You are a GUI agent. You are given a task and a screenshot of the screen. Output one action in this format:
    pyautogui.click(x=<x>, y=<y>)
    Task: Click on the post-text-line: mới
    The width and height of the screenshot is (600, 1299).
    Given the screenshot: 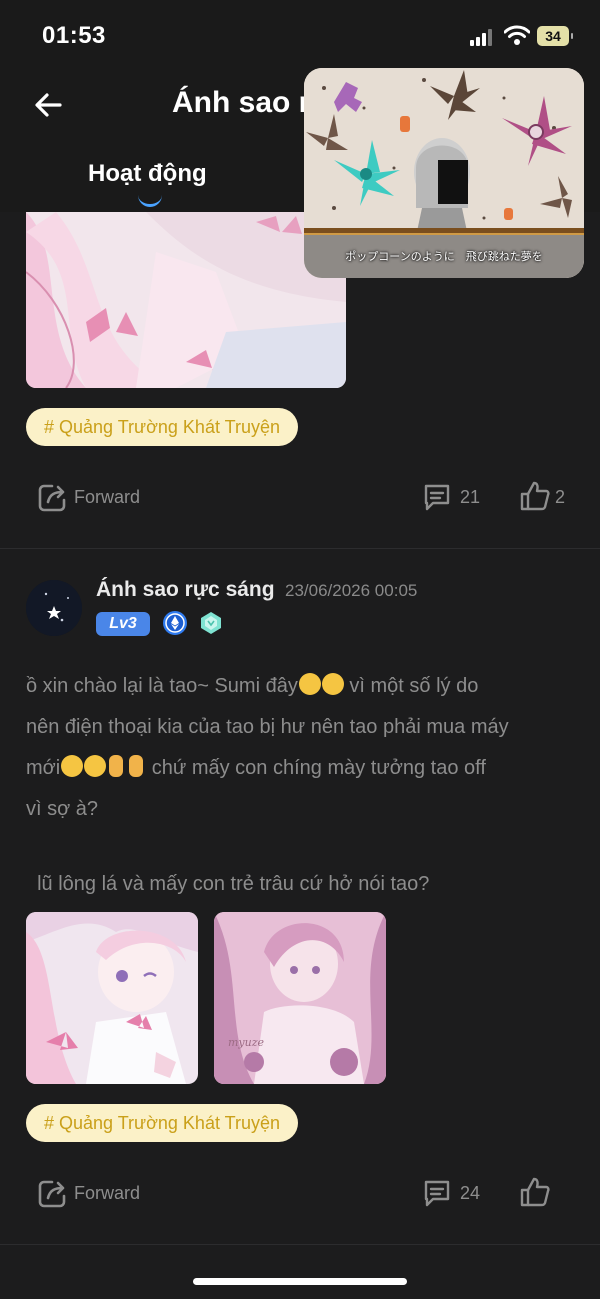 What is the action you would take?
    pyautogui.click(x=43, y=768)
    